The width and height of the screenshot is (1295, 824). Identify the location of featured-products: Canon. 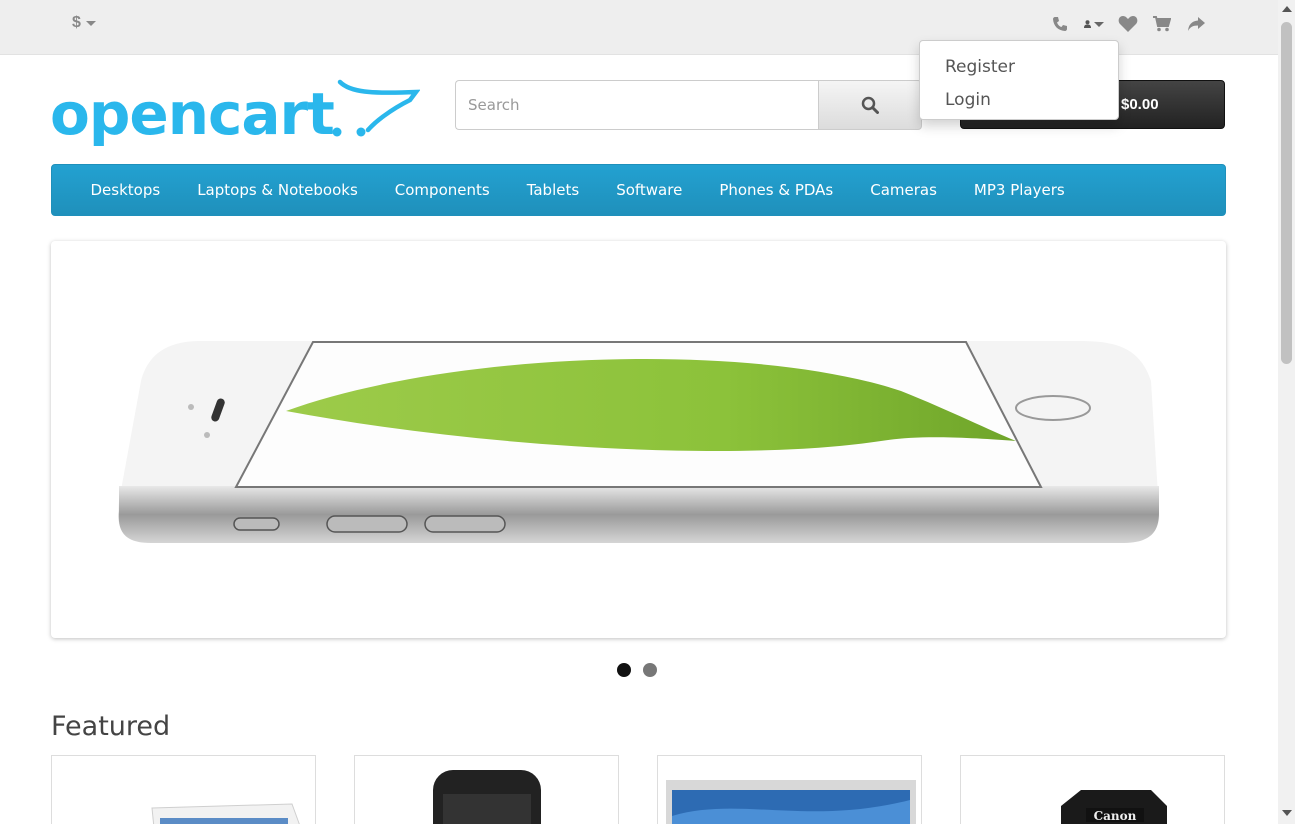
(638, 789).